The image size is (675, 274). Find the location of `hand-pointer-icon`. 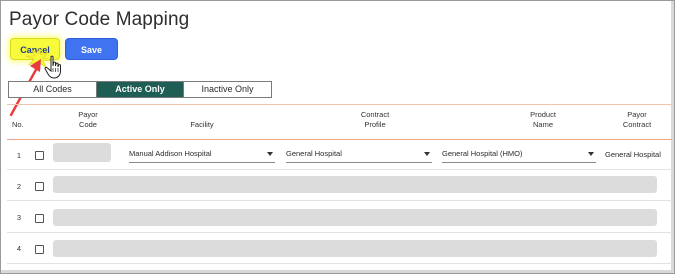

hand-pointer-icon is located at coordinates (52, 67).